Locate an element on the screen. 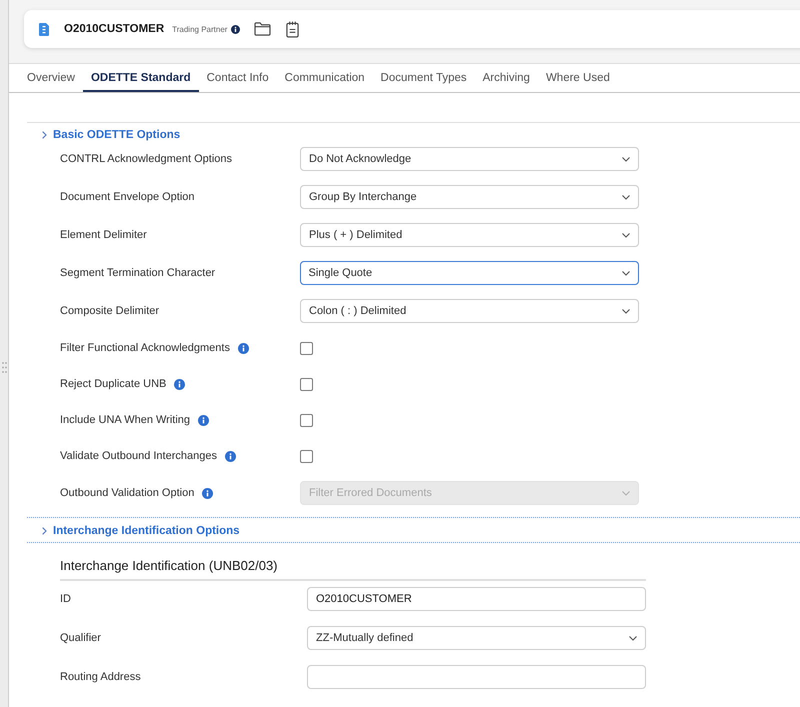  field-label: Reject Duplicate UNB is located at coordinates (113, 384).